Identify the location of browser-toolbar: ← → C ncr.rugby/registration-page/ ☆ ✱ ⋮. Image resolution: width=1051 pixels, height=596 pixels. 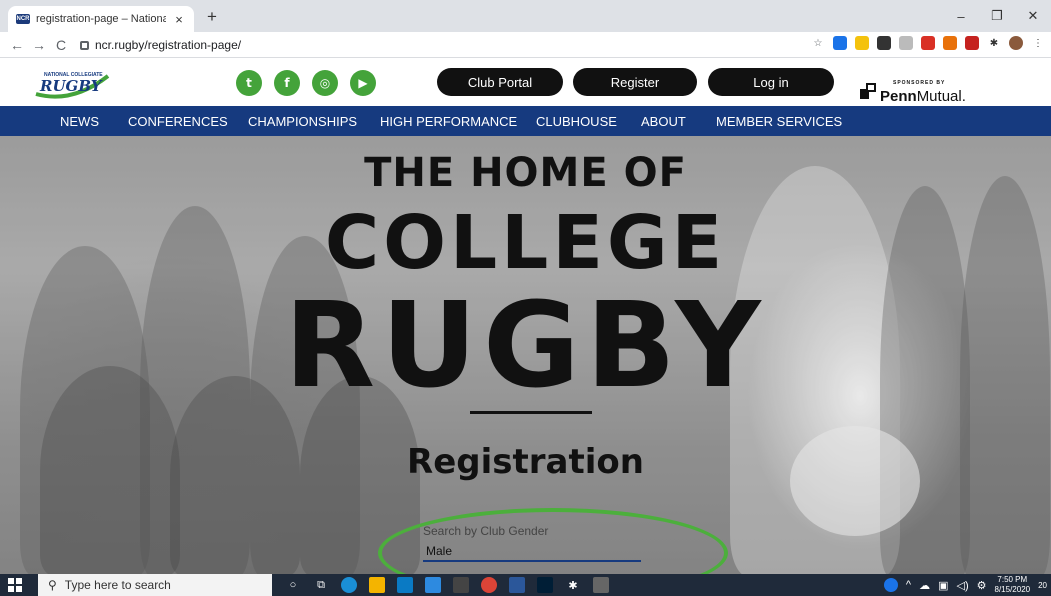
(525, 45).